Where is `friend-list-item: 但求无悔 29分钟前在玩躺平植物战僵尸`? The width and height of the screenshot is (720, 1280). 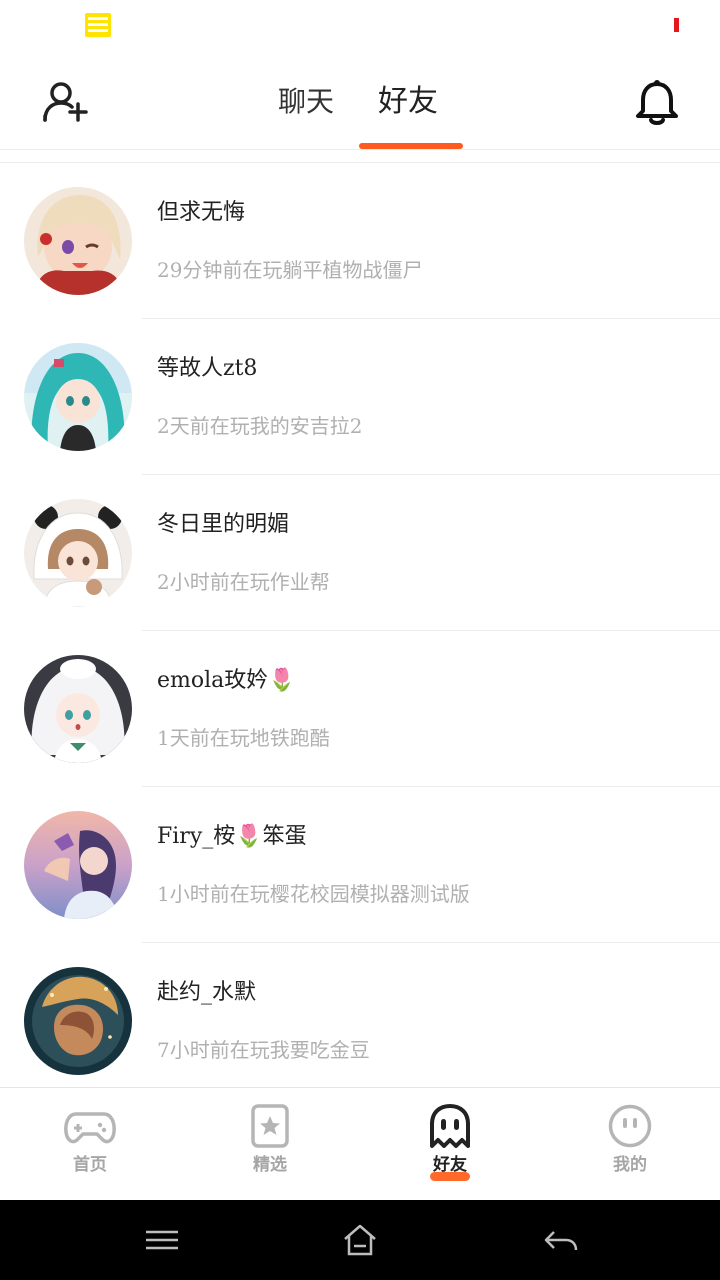 friend-list-item: 但求无悔 29分钟前在玩躺平植物战僵尸 is located at coordinates (360, 241).